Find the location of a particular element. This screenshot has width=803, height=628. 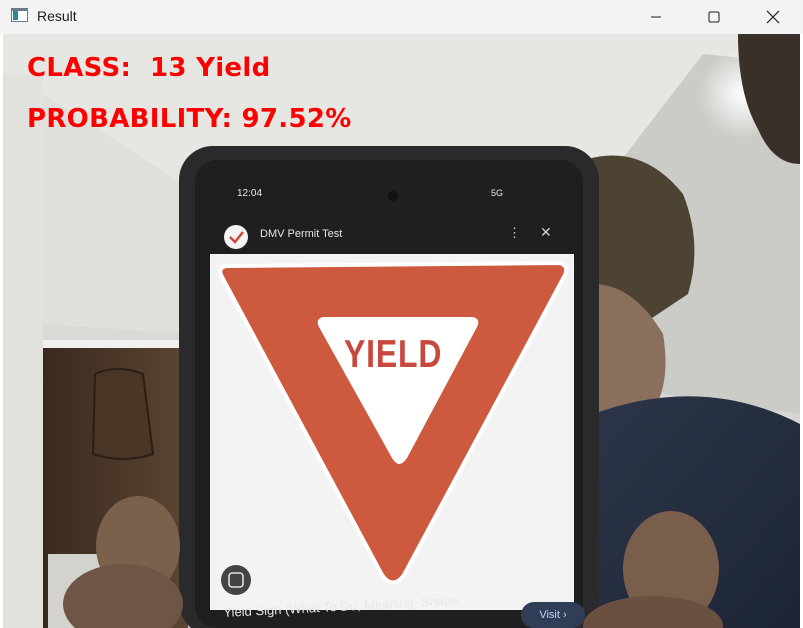

window-title: Result is located at coordinates (57, 16).